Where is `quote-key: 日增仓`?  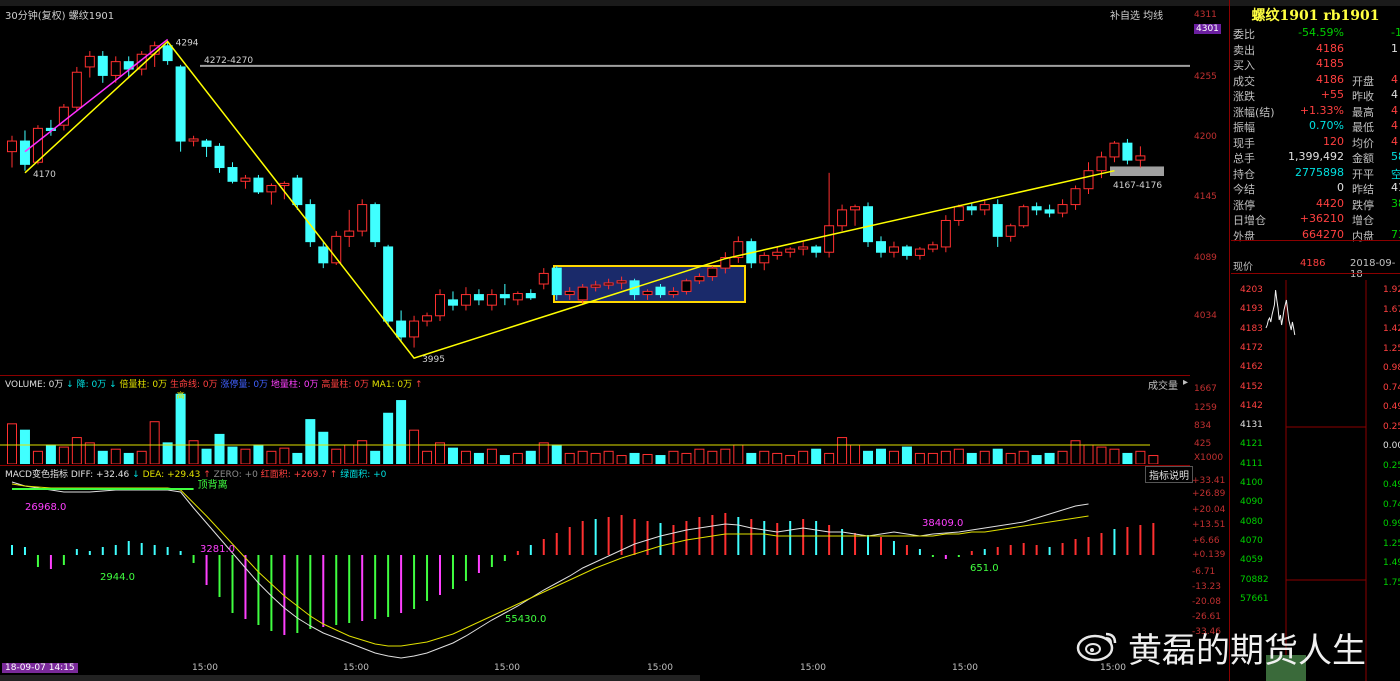
quote-key: 日增仓 is located at coordinates (1249, 220).